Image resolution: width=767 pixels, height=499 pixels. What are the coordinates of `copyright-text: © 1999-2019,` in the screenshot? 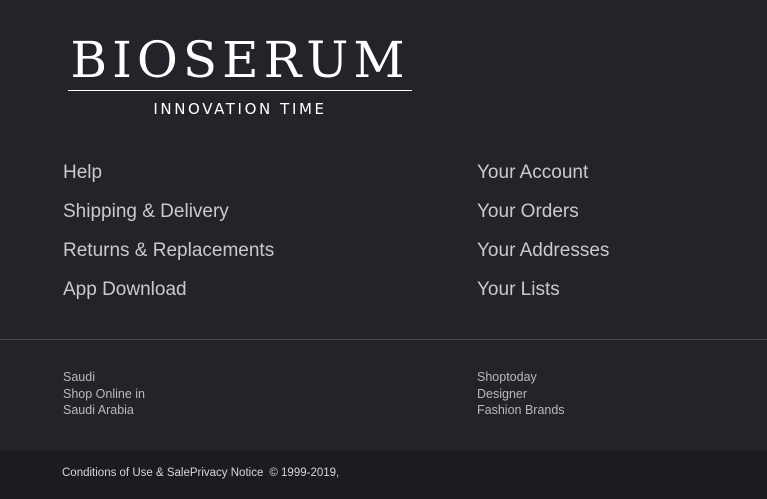 It's located at (304, 473).